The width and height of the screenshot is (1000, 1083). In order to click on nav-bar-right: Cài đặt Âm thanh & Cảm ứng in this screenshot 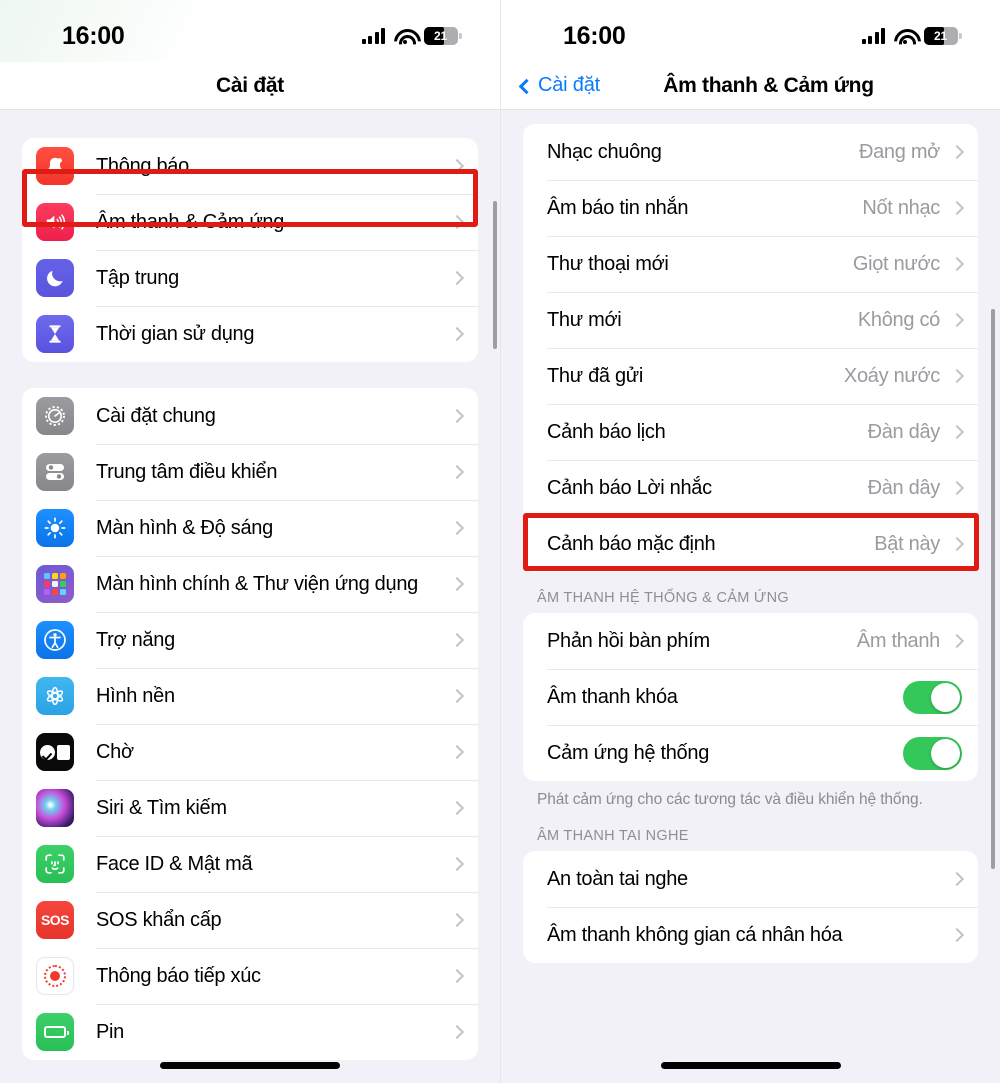, I will do `click(750, 85)`.